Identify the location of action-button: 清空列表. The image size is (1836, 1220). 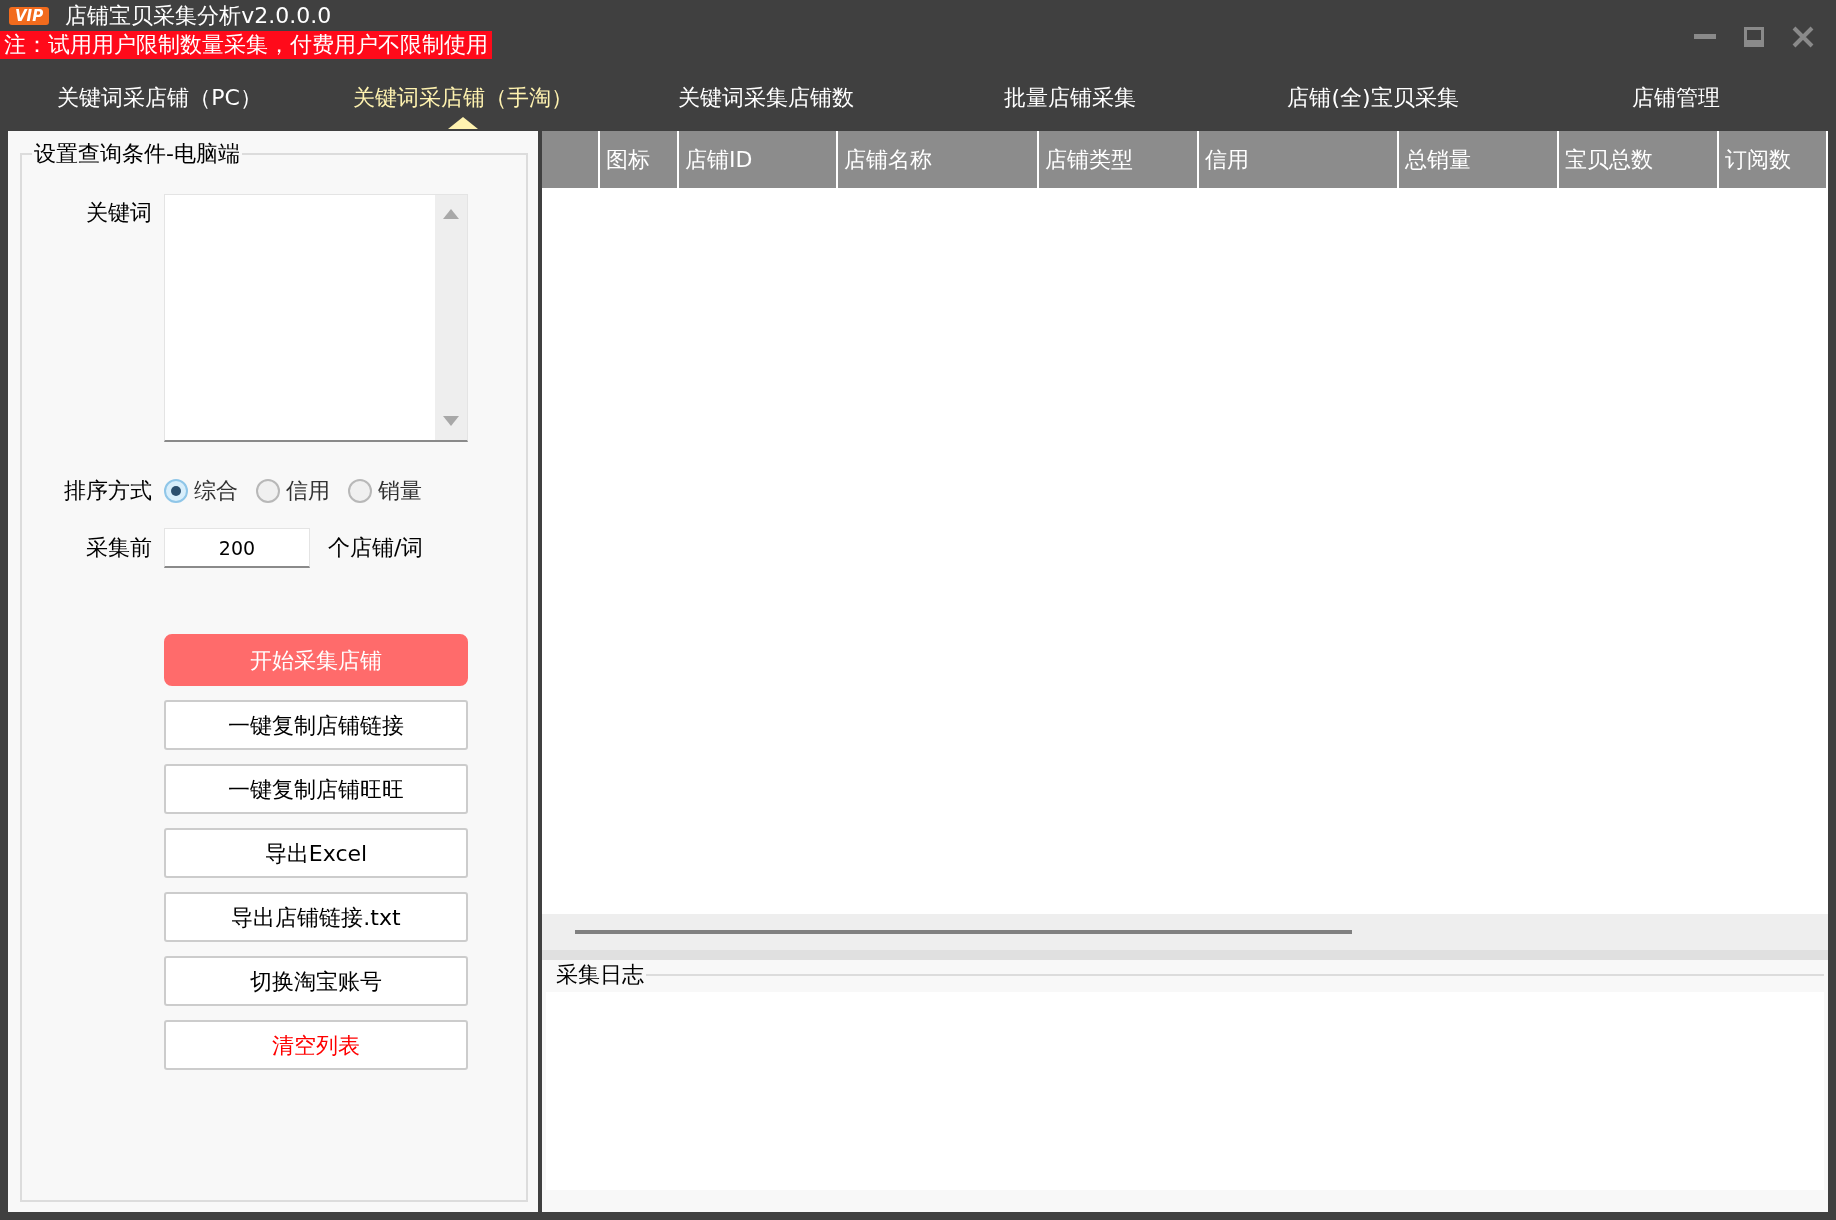
(316, 1045).